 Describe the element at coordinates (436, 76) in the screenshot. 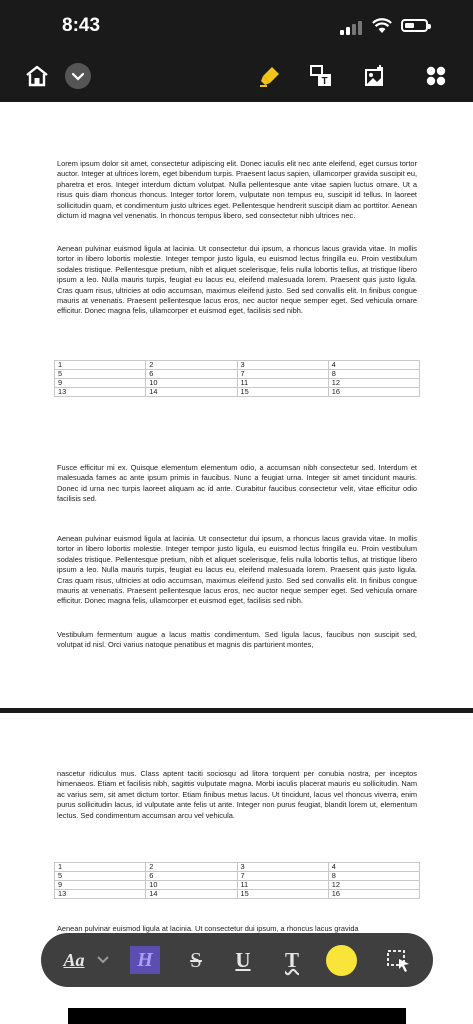

I see `grid-apps-icon` at that location.